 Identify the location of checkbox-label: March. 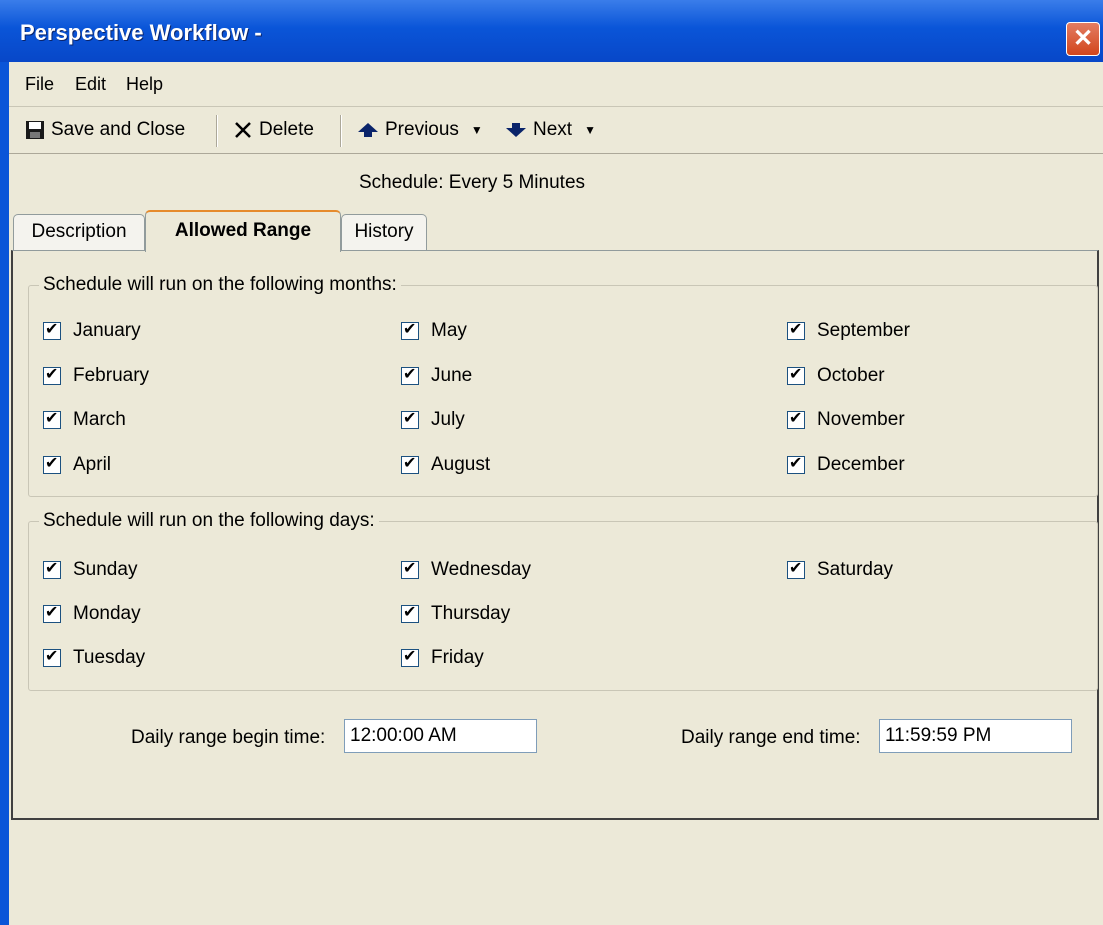
(99, 419).